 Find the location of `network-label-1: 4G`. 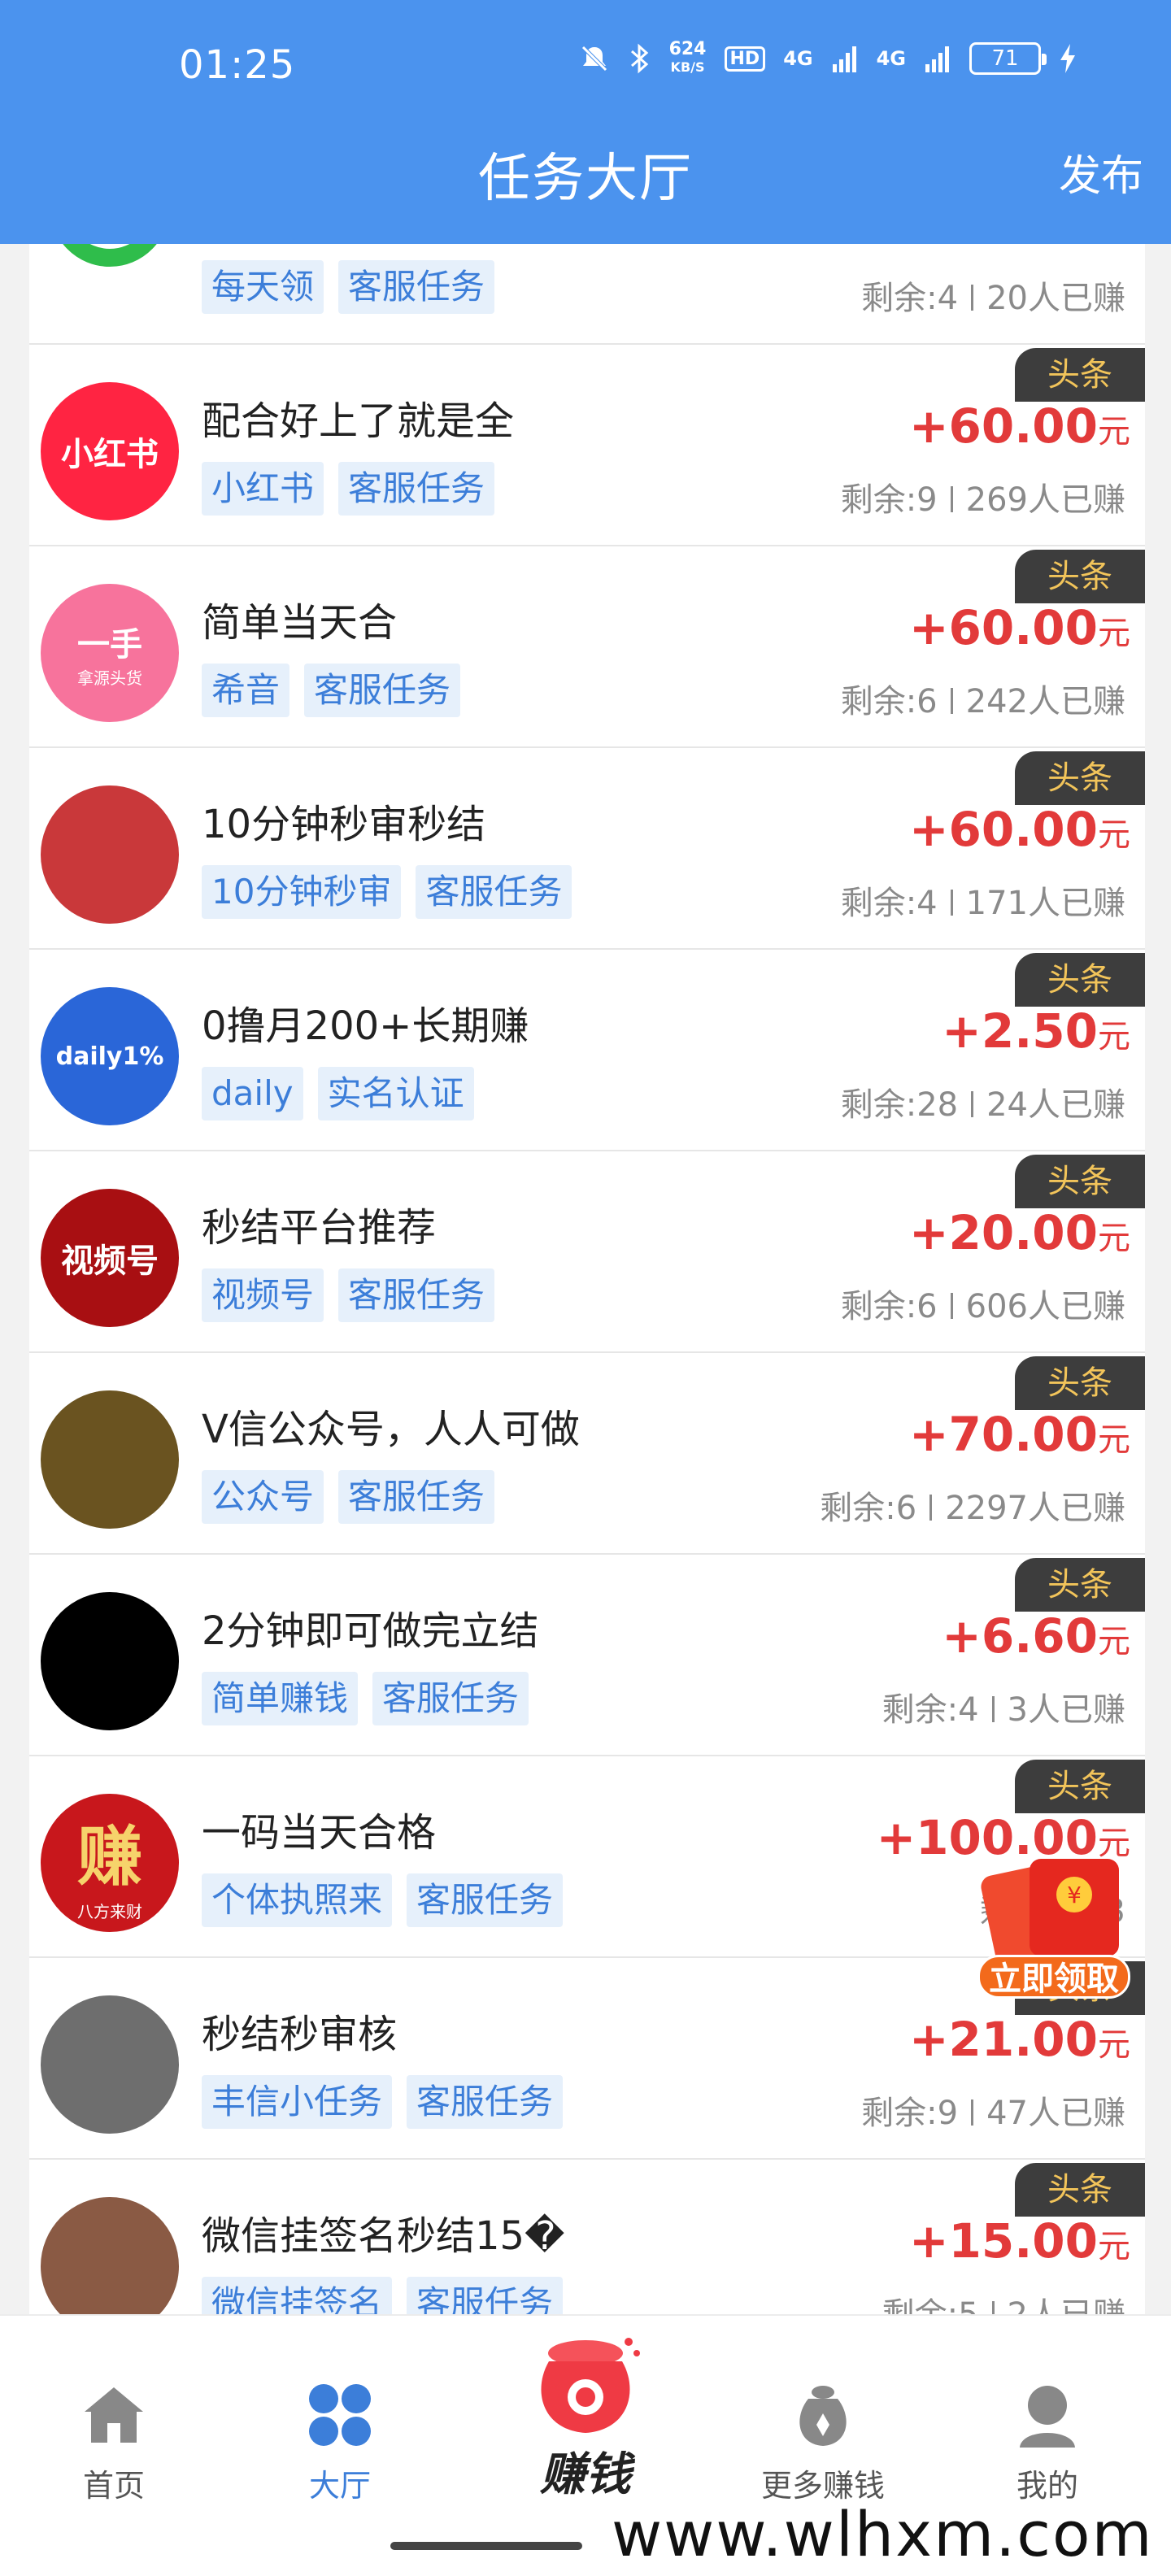

network-label-1: 4G is located at coordinates (798, 58).